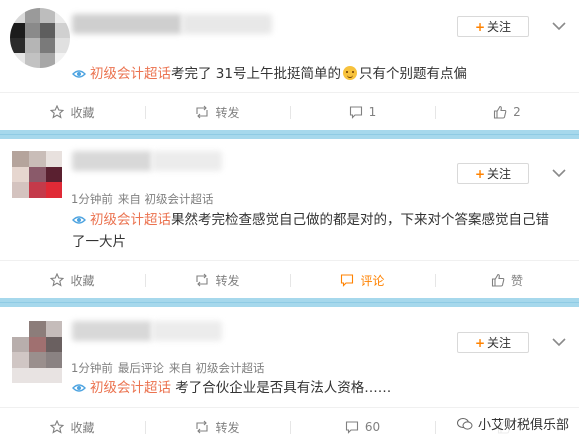 The height and width of the screenshot is (446, 579). Describe the element at coordinates (349, 73) in the screenshot. I see `smile-emoji-icon` at that location.